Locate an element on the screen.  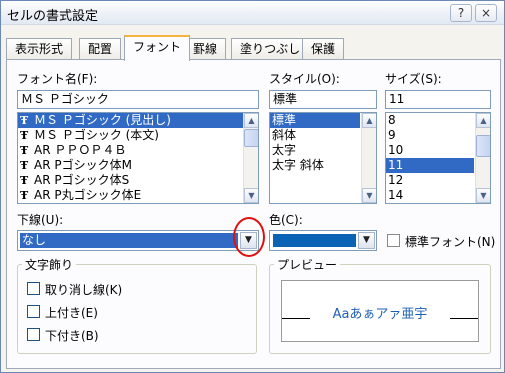
tab-protection: 保護 is located at coordinates (323, 49).